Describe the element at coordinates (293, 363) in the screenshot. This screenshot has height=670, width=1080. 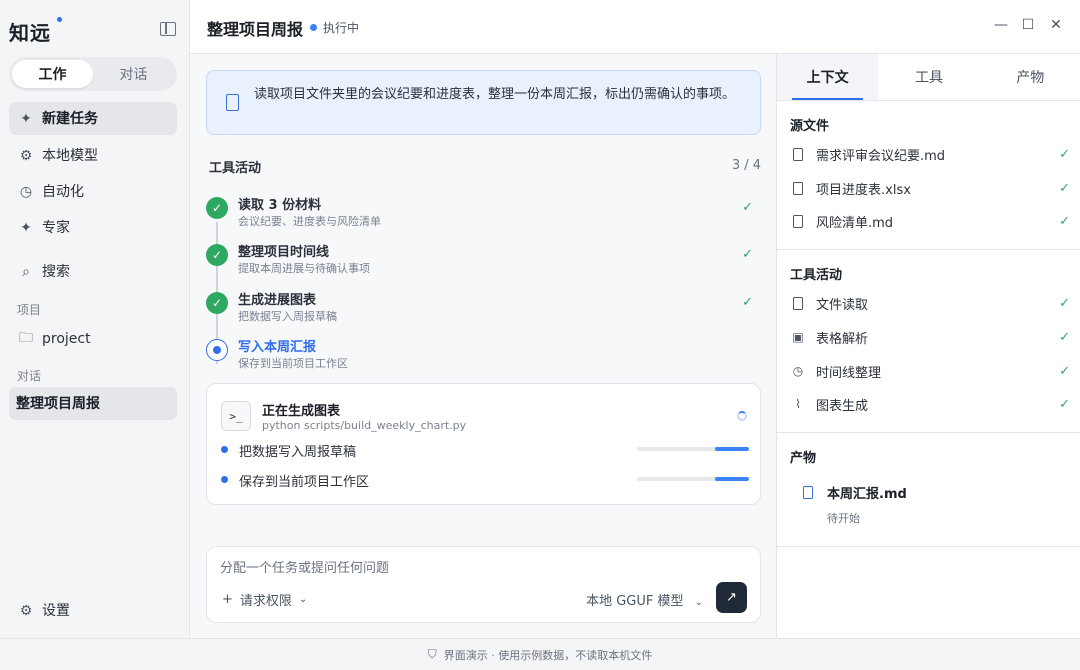
I see `step-subtitle: 保存到当前项目工作区` at that location.